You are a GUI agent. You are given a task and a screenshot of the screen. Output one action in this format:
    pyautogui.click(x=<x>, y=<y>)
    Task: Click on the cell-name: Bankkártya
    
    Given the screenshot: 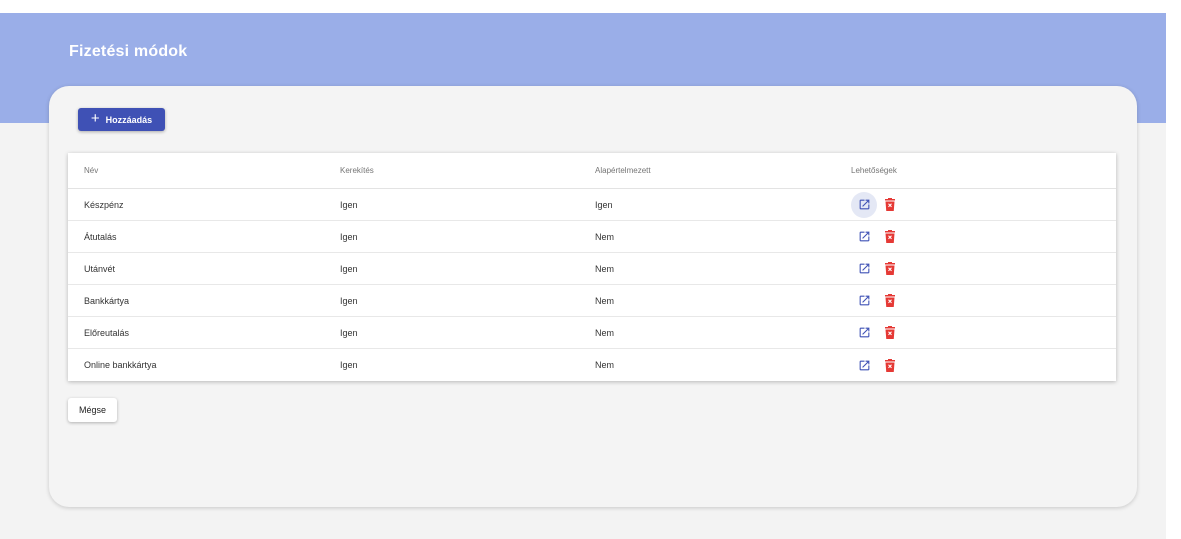 What is the action you would take?
    pyautogui.click(x=107, y=300)
    